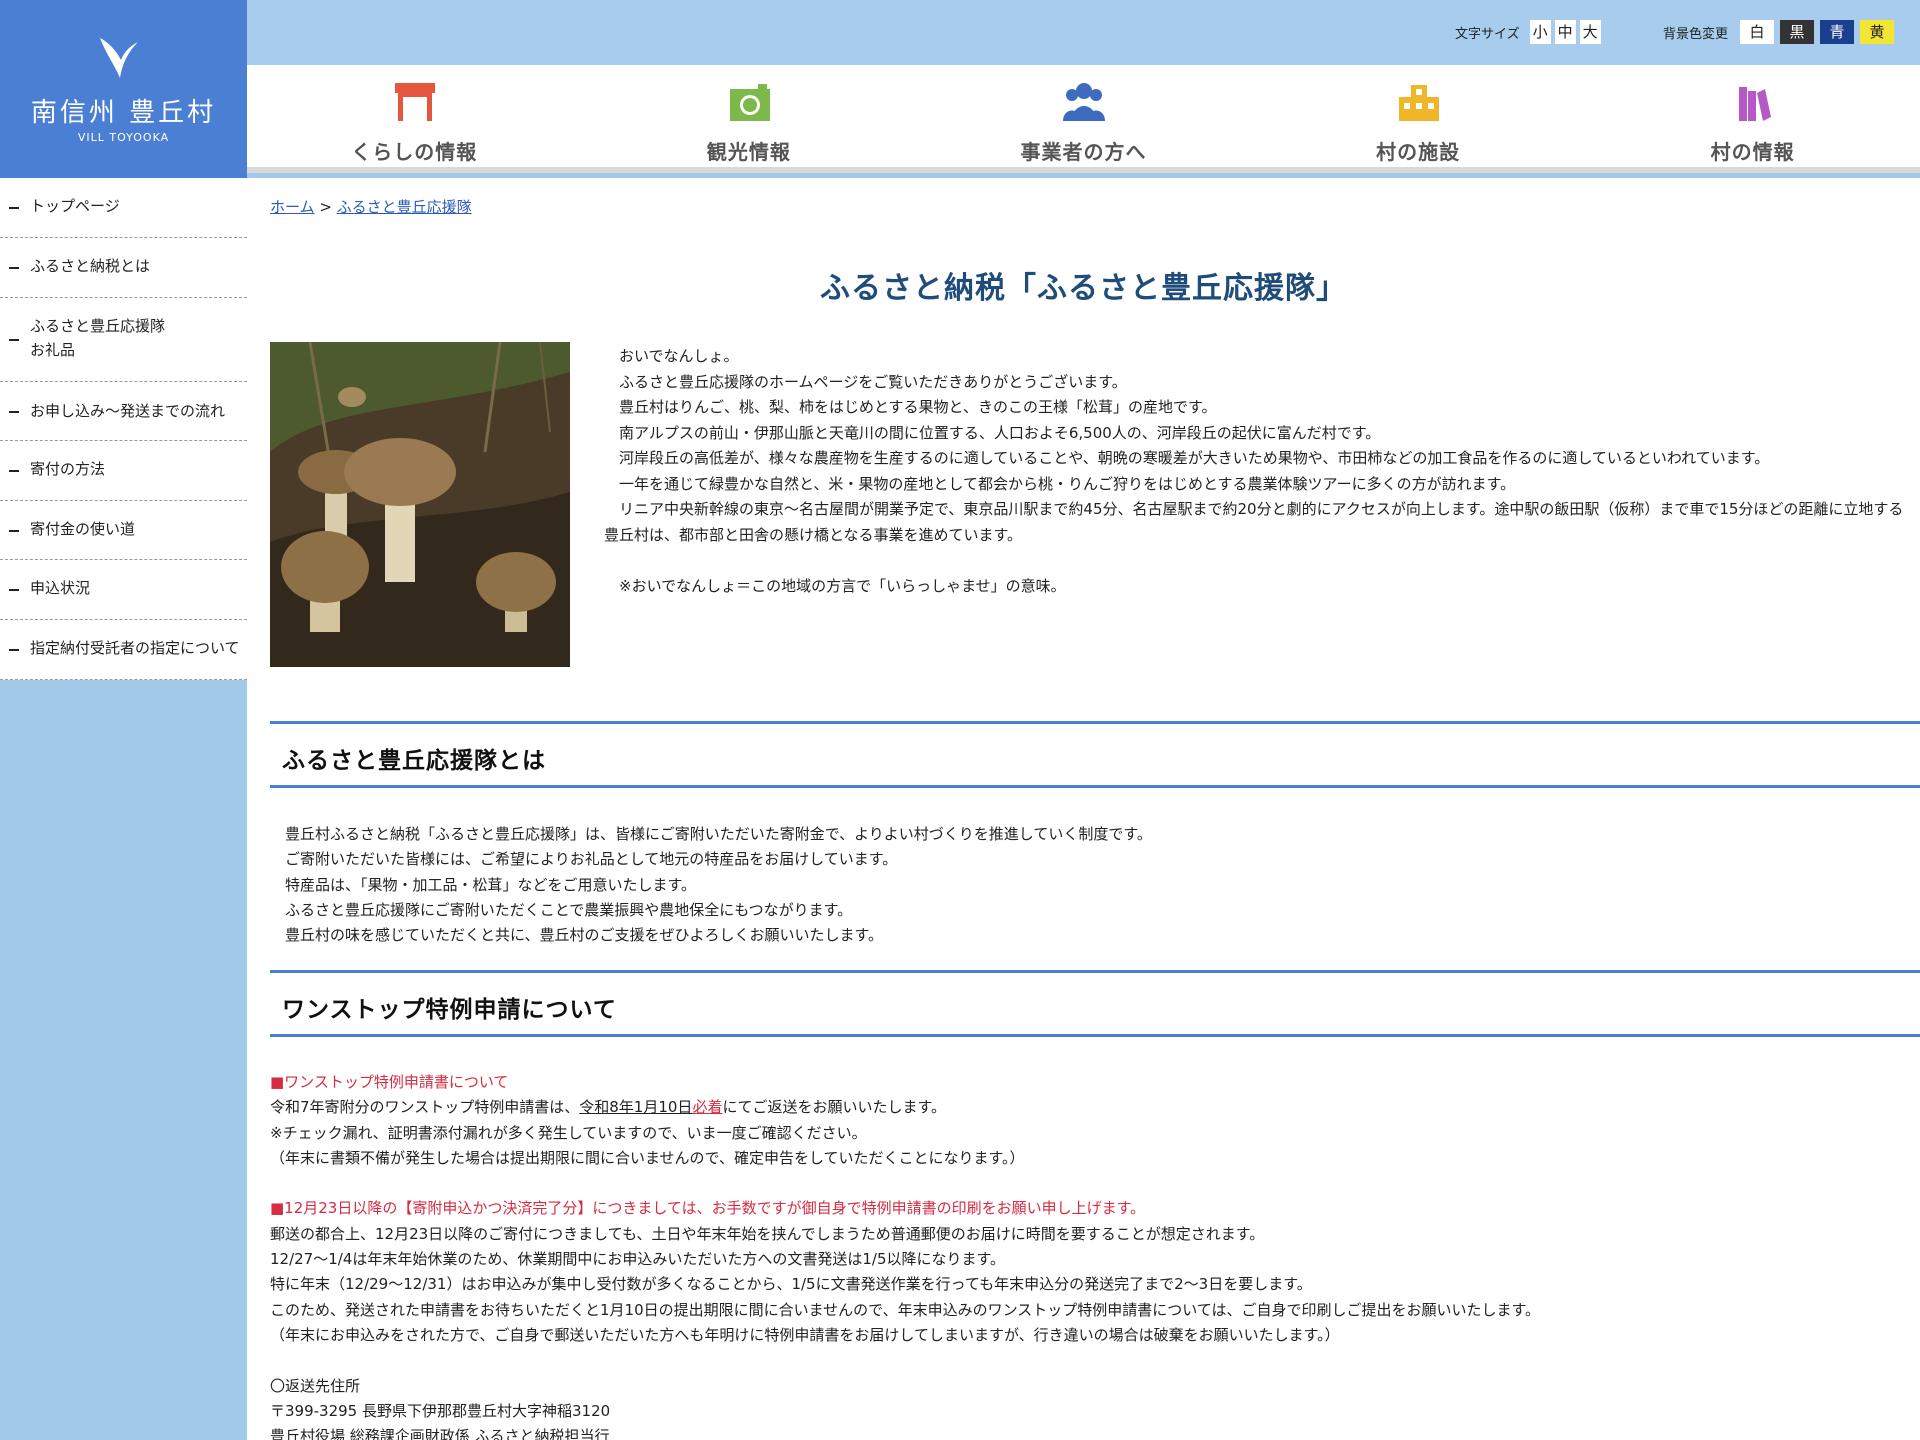  I want to click on about-line: 特産品は、「果物・加工品・松茸」などをご用意いたします。, so click(491, 884).